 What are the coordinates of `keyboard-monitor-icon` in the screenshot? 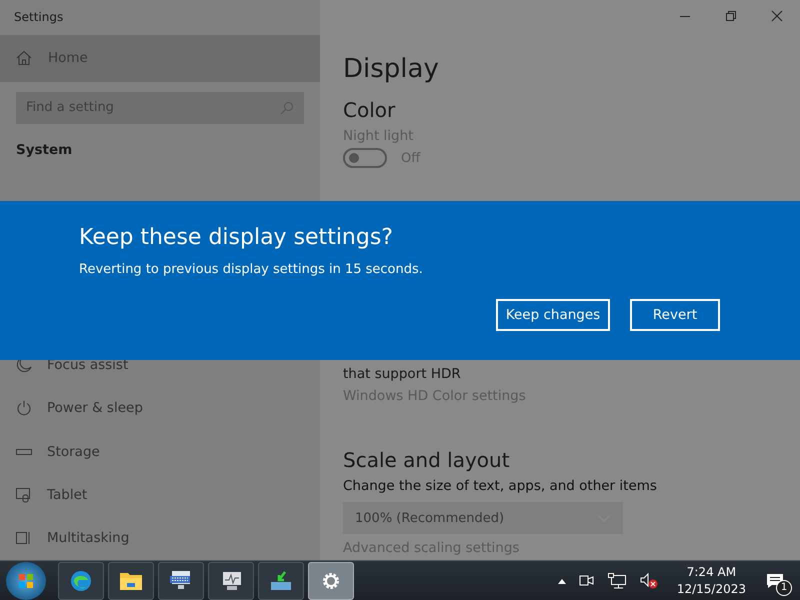 It's located at (181, 581).